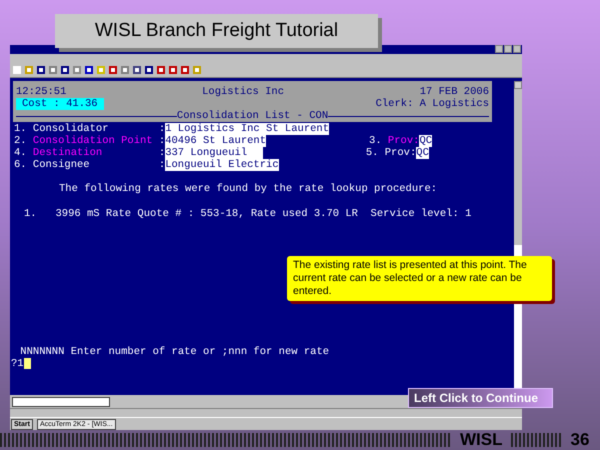  I want to click on clerk-text: Clerk: A Logistics, so click(432, 104).